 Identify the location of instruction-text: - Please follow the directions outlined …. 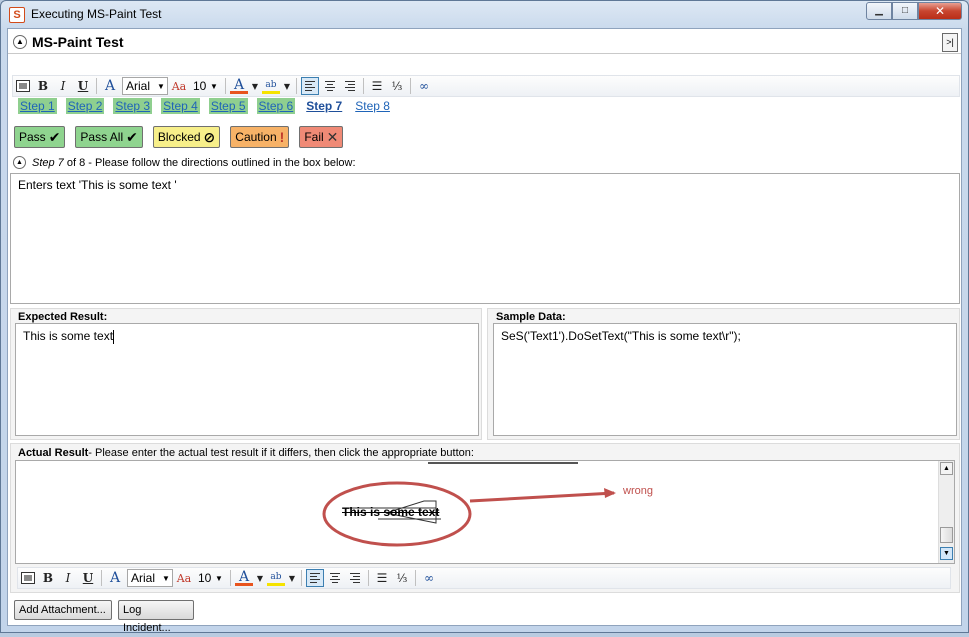
(222, 163).